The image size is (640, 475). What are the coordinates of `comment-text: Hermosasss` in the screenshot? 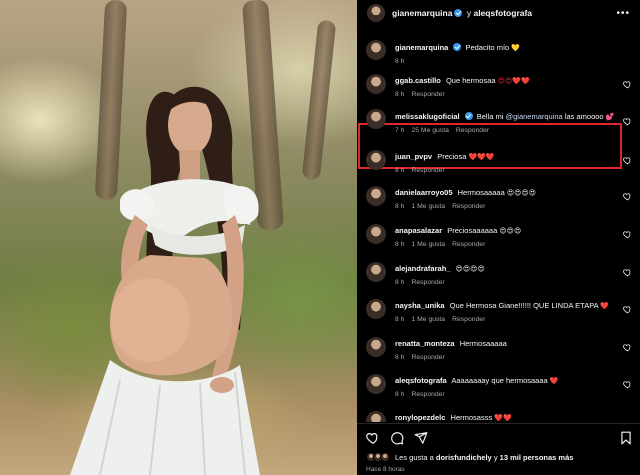 It's located at (471, 417).